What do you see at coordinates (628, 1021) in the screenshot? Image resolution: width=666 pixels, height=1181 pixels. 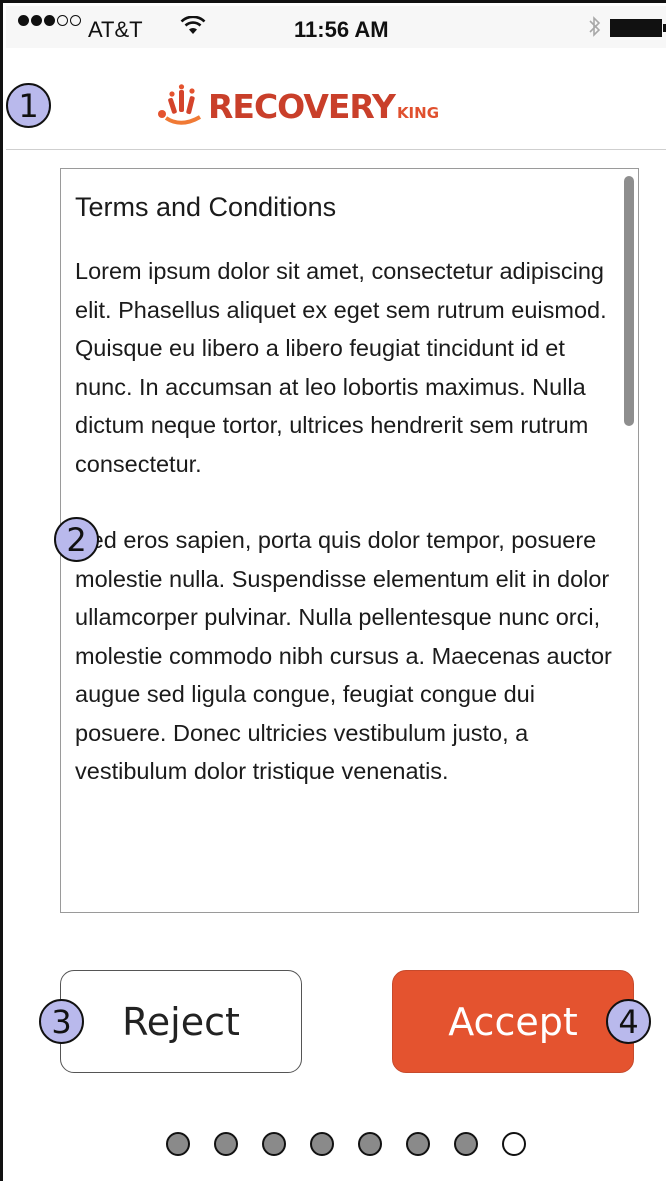 I see `annotation-badge-4: 4` at bounding box center [628, 1021].